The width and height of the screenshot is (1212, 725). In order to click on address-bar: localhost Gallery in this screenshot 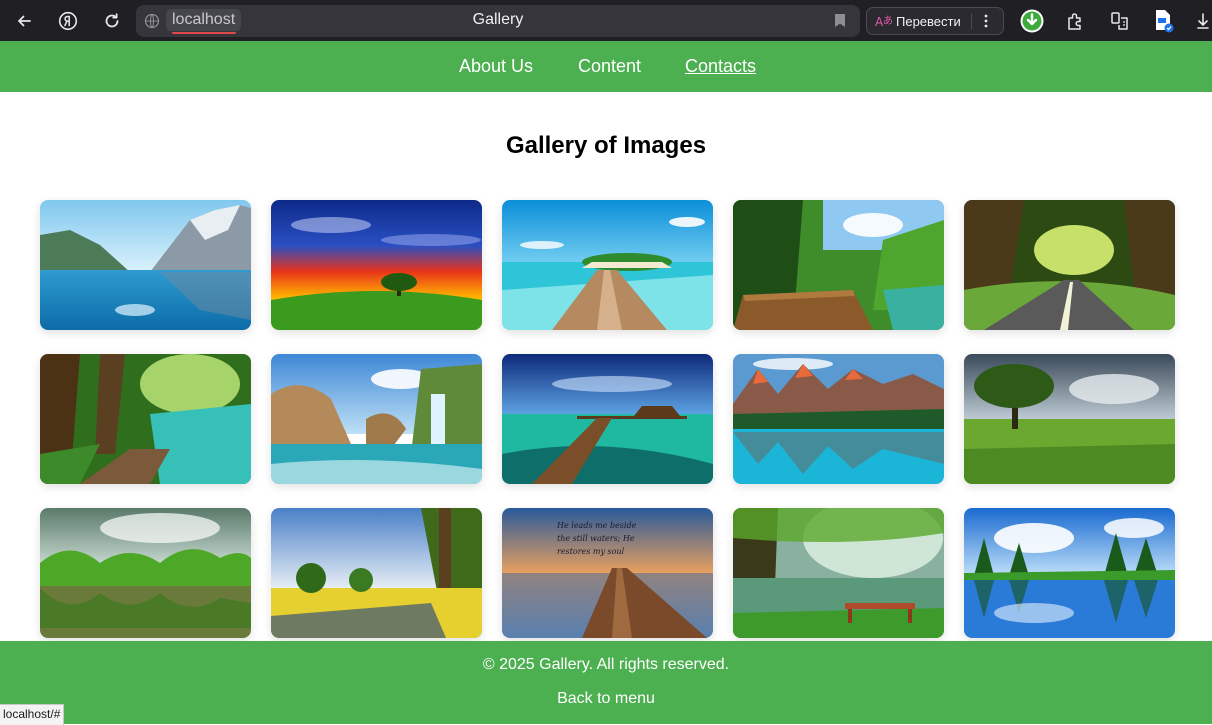, I will do `click(498, 21)`.